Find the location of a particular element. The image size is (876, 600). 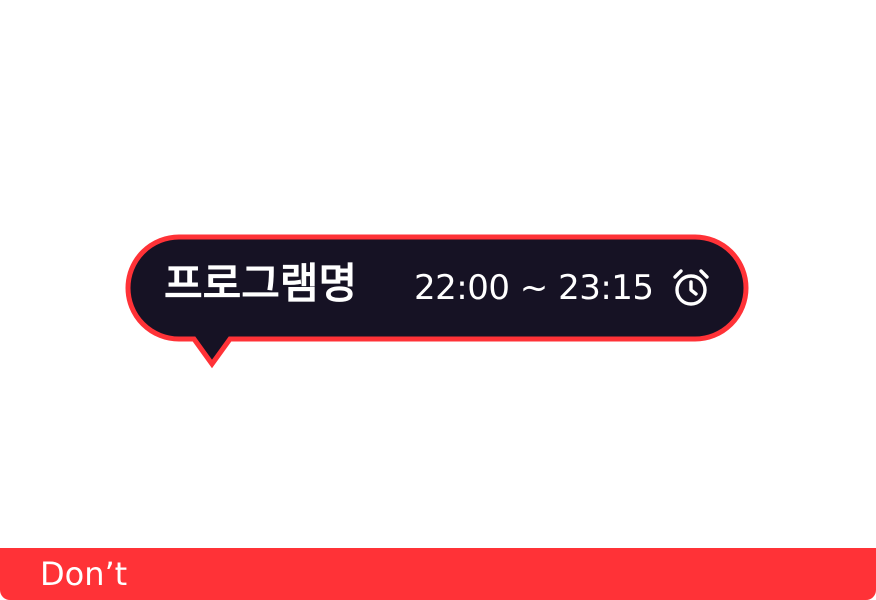

dont-label: Don’t is located at coordinates (84, 574).